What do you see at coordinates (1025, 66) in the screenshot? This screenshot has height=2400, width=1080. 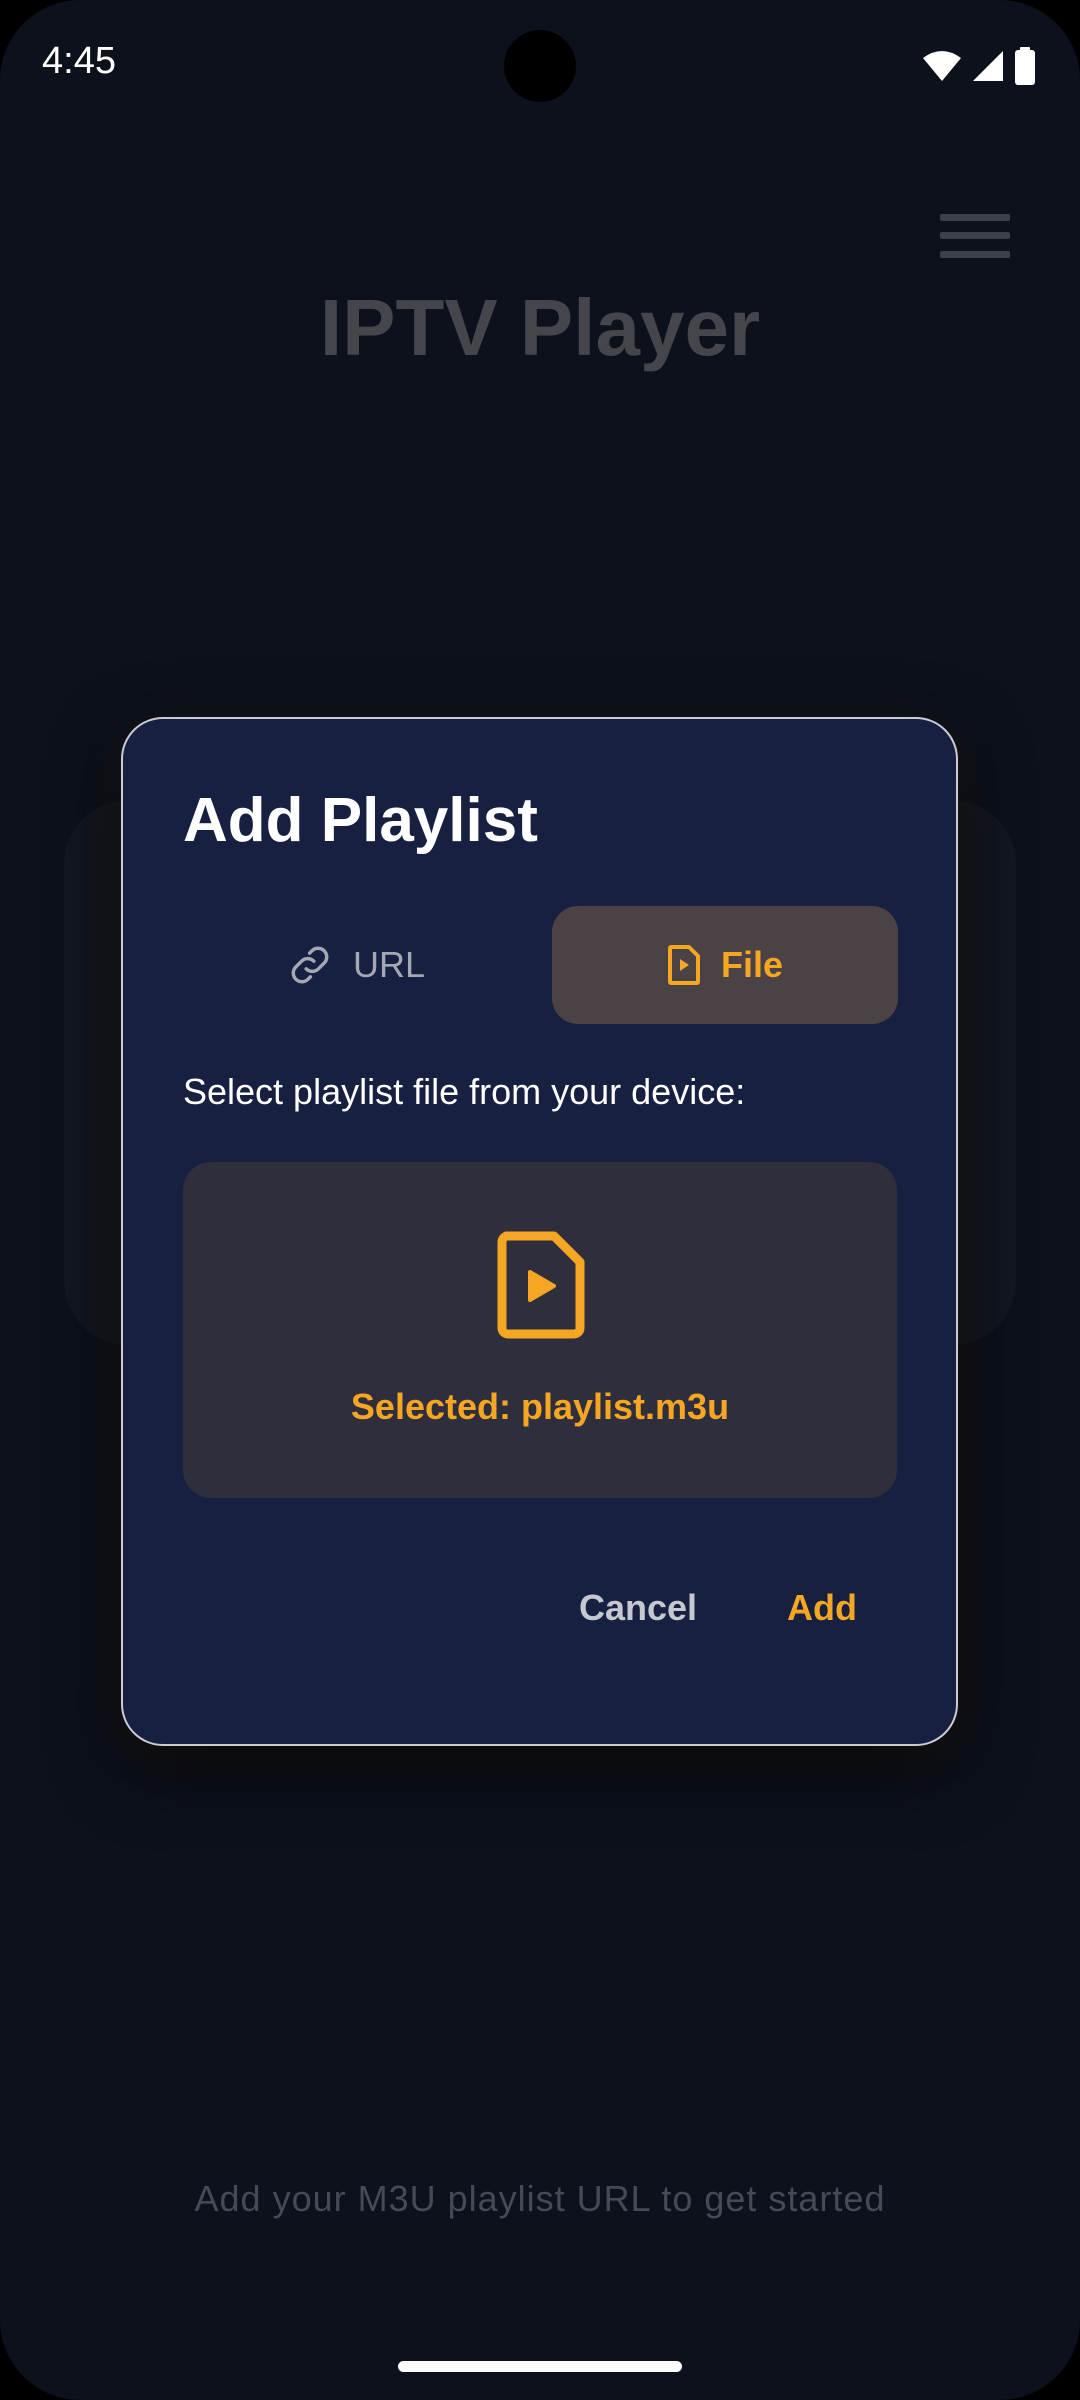 I see `battery-icon` at bounding box center [1025, 66].